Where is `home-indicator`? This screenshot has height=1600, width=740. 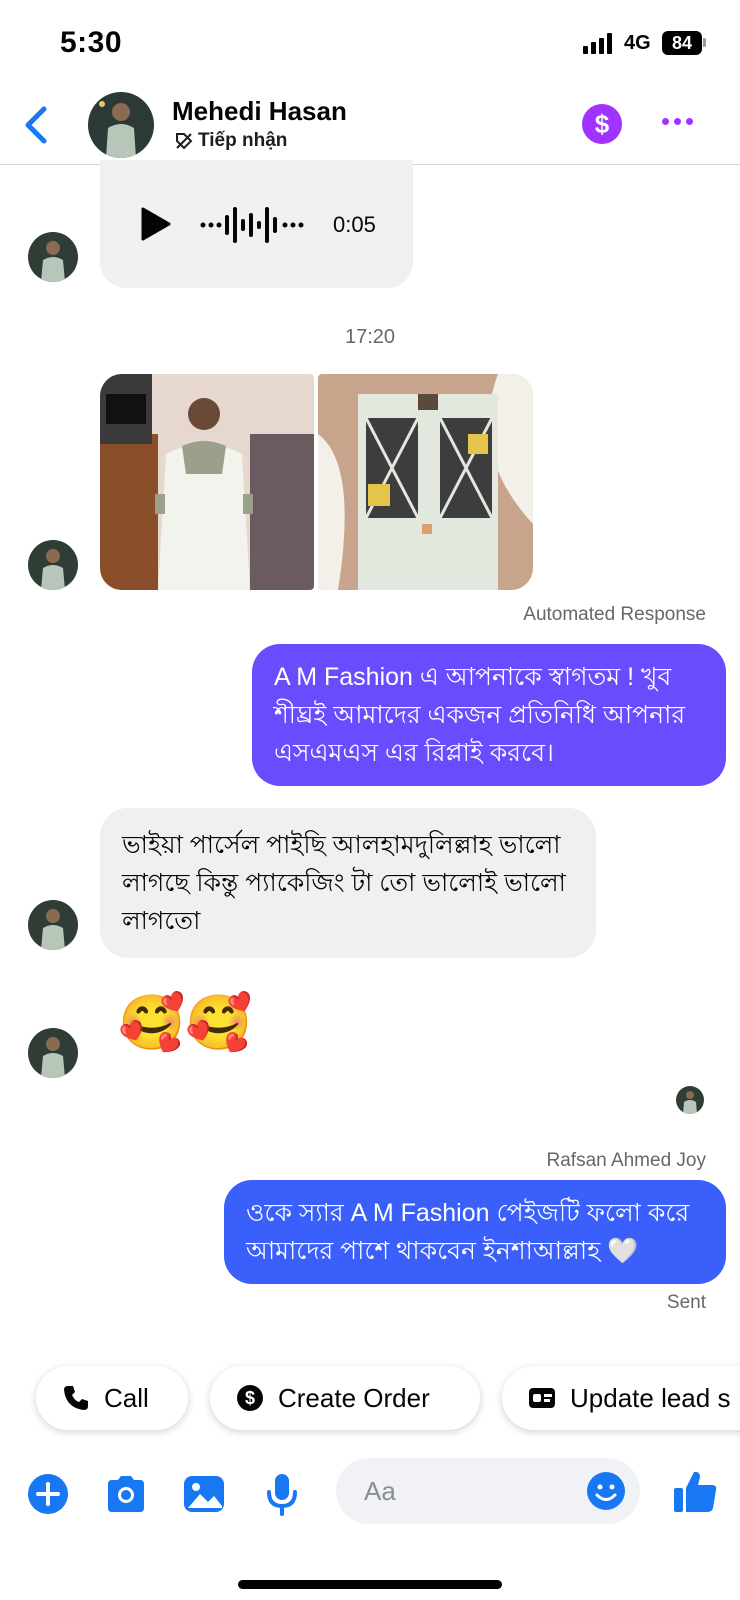
home-indicator is located at coordinates (370, 1584).